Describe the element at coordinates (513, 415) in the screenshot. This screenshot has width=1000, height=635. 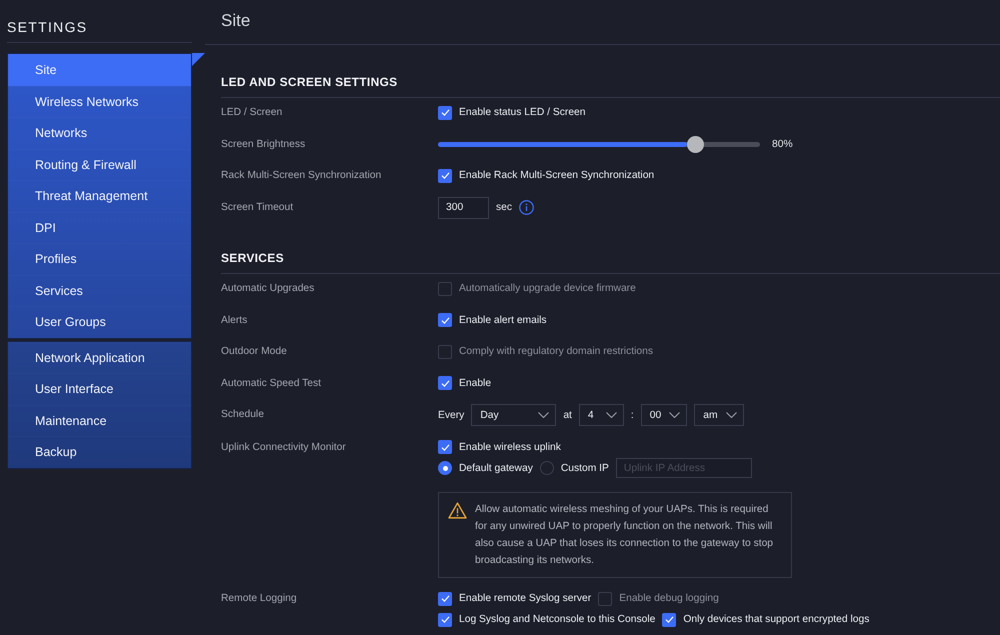
I see `dropdown: Day` at that location.